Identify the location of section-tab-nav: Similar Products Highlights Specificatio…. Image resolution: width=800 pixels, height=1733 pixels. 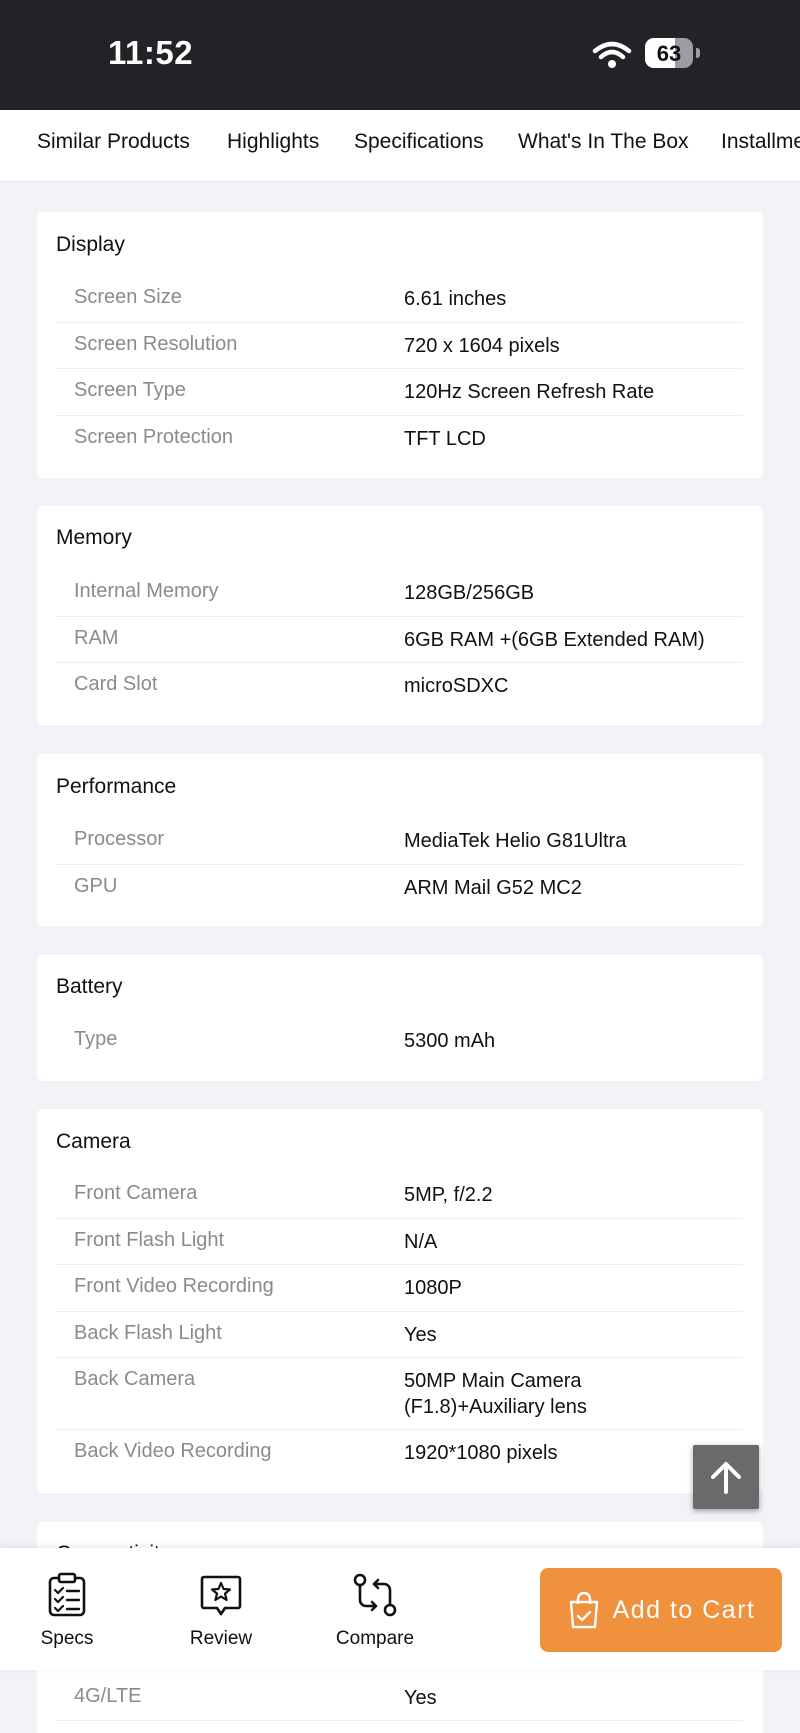
(400, 146).